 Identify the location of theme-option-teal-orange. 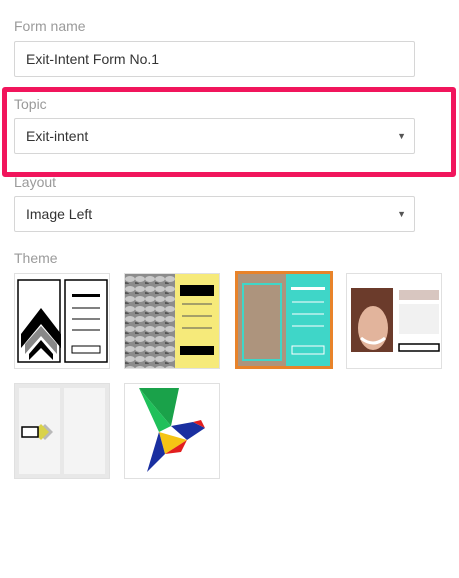
(284, 320).